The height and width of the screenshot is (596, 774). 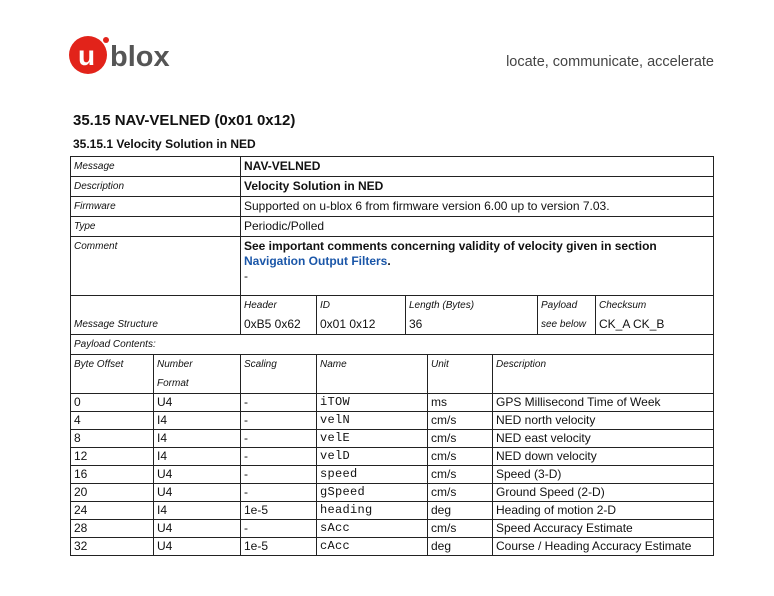 What do you see at coordinates (112, 420) in the screenshot?
I see `byte-offset-cell: 4` at bounding box center [112, 420].